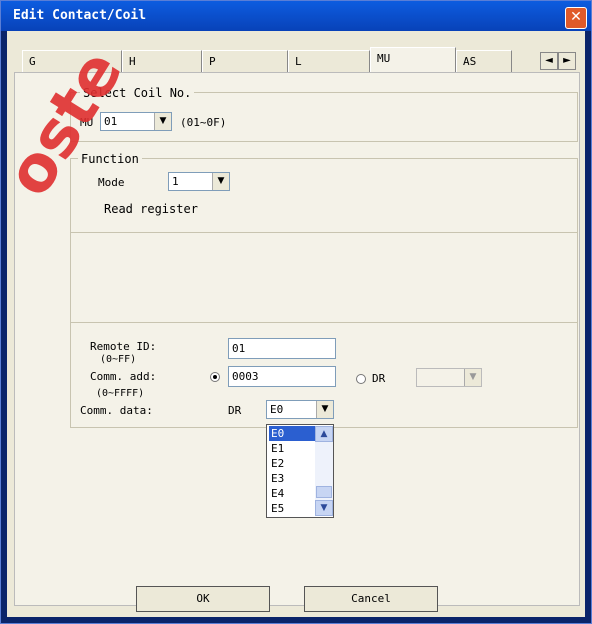 This screenshot has height=624, width=592. What do you see at coordinates (379, 378) in the screenshot?
I see `dr-option-label: DR` at bounding box center [379, 378].